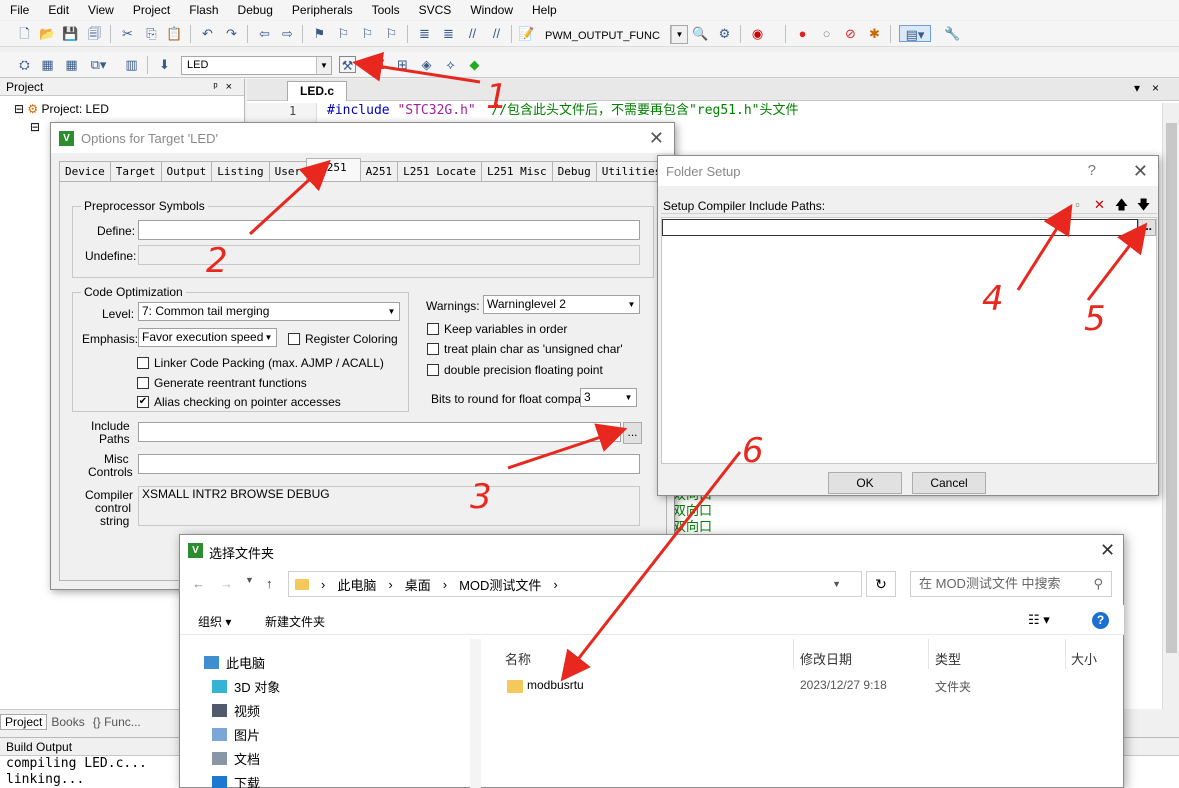 Image resolution: width=1179 pixels, height=788 pixels. I want to click on target-select: LED ▼, so click(256, 65).